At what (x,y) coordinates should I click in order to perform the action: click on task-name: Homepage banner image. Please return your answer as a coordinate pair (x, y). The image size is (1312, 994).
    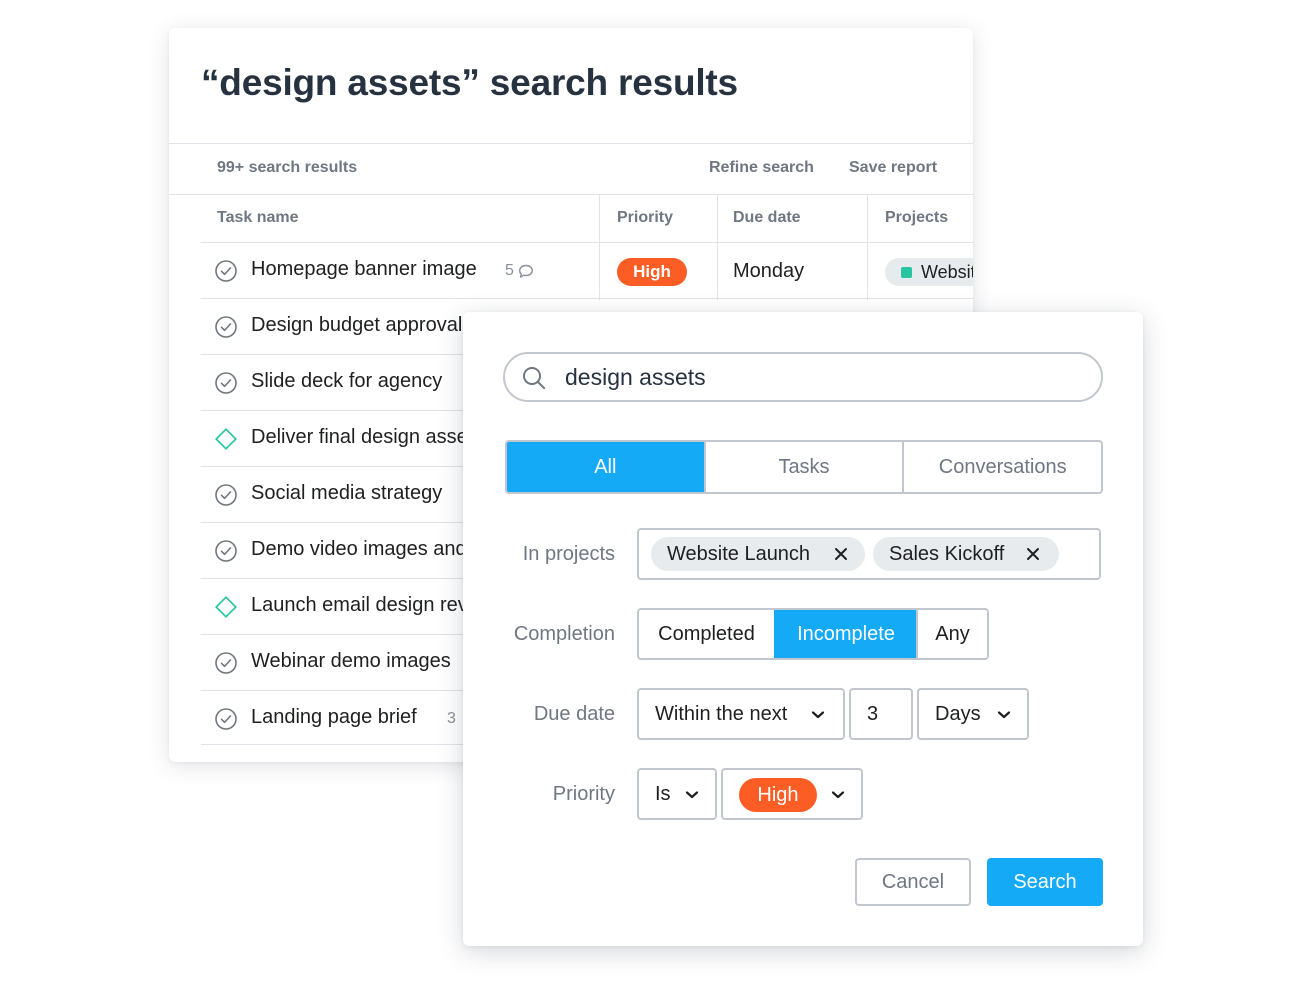
    Looking at the image, I should click on (364, 269).